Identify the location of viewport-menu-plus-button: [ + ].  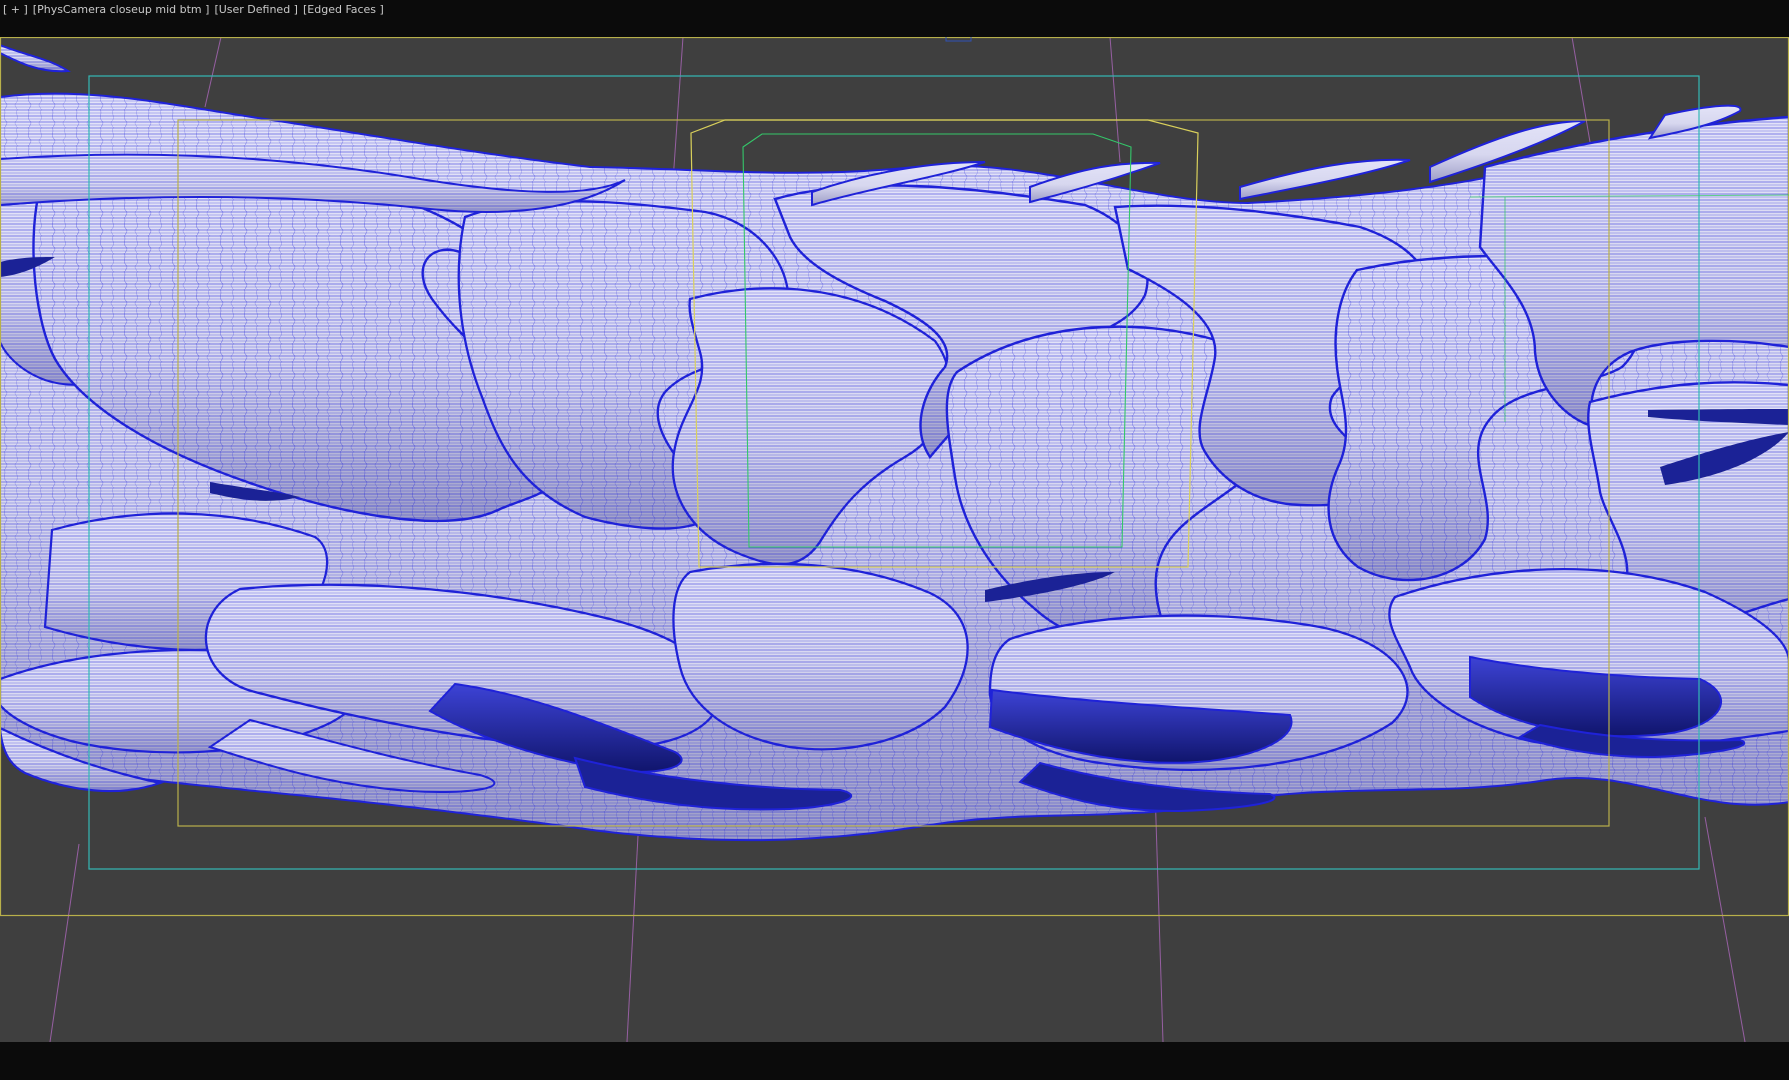
(15, 10).